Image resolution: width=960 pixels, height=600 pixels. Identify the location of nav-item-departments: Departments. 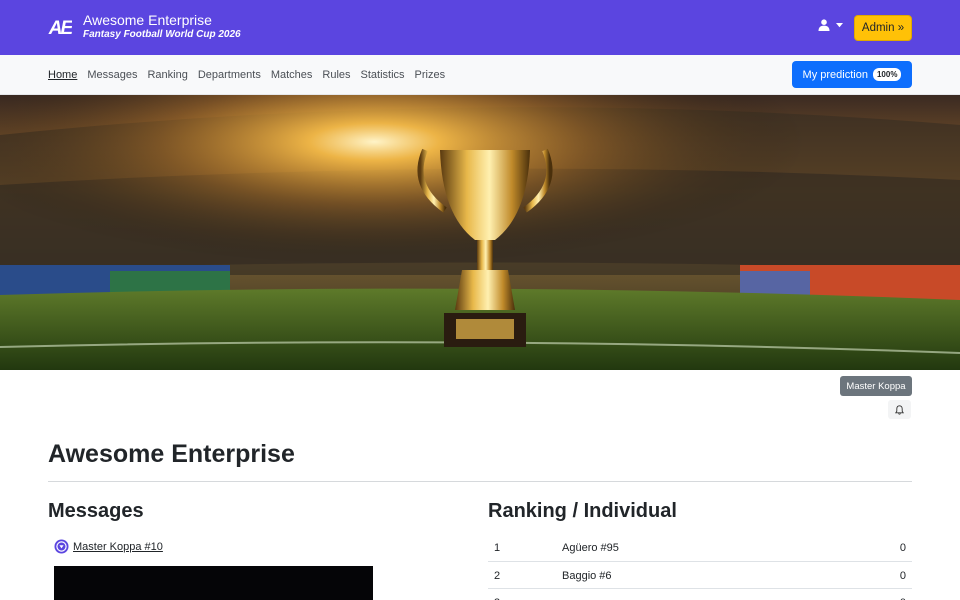
(229, 75).